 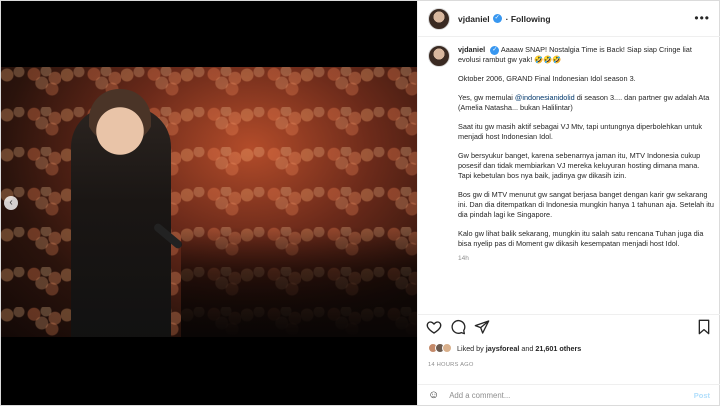 What do you see at coordinates (451, 365) in the screenshot?
I see `post-time-ago: 14 HOURS AGO` at bounding box center [451, 365].